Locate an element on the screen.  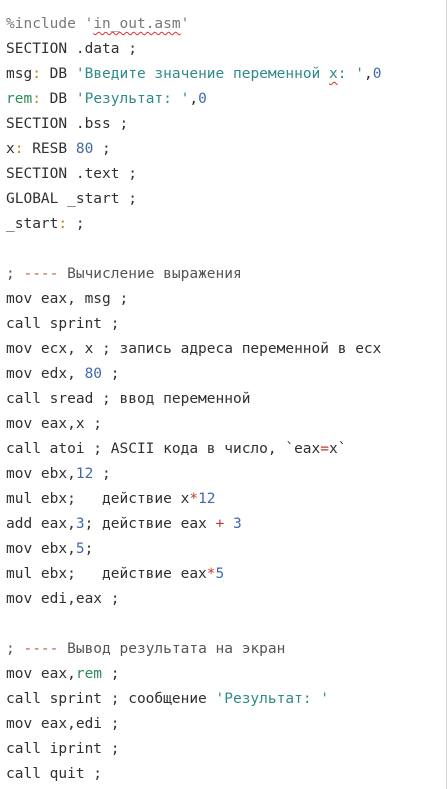
code-line-5: SECTION .bss ; is located at coordinates (67, 124).